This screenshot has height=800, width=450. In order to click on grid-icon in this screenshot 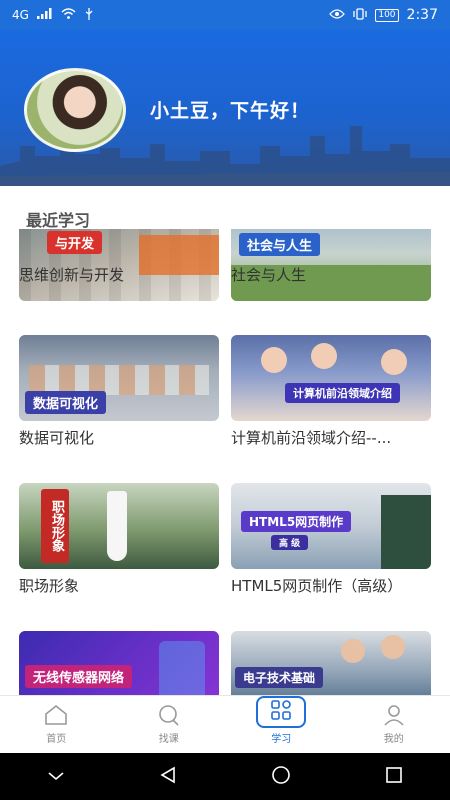, I will do `click(281, 710)`.